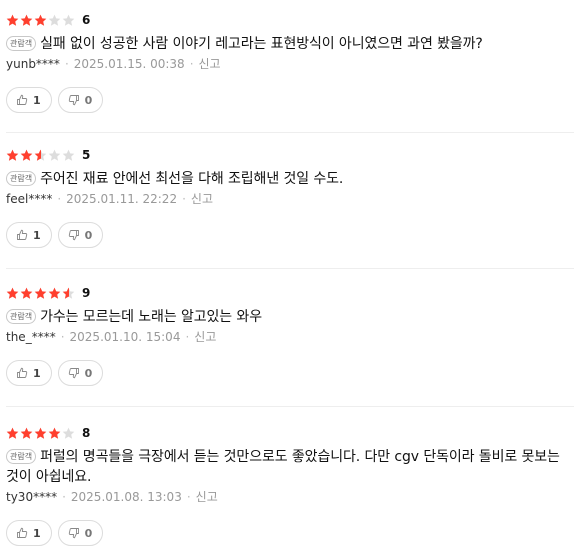 Image resolution: width=580 pixels, height=554 pixels. I want to click on review-author: the_****, so click(31, 337).